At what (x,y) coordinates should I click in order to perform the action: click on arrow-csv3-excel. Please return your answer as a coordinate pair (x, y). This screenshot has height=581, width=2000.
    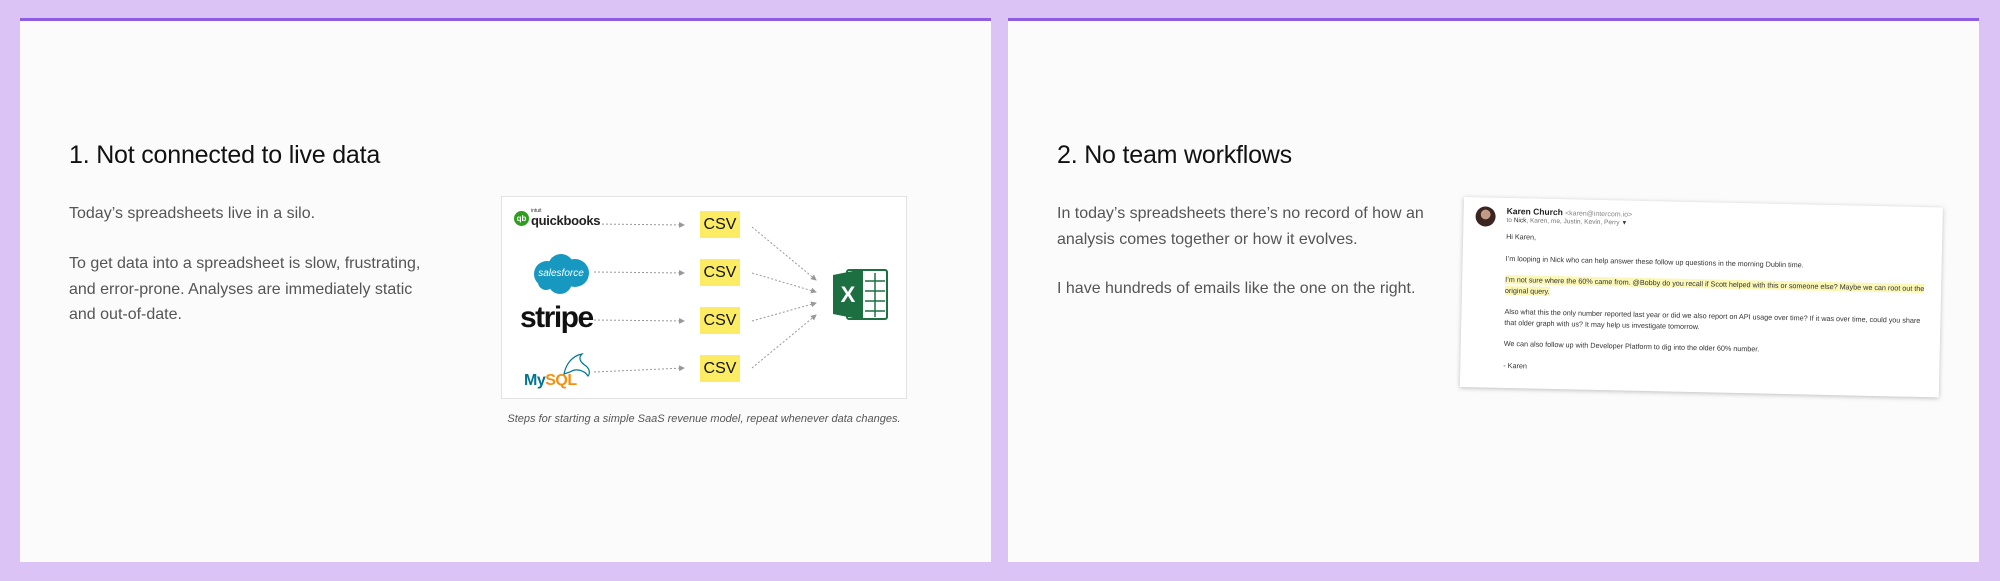
    Looking at the image, I should click on (784, 311).